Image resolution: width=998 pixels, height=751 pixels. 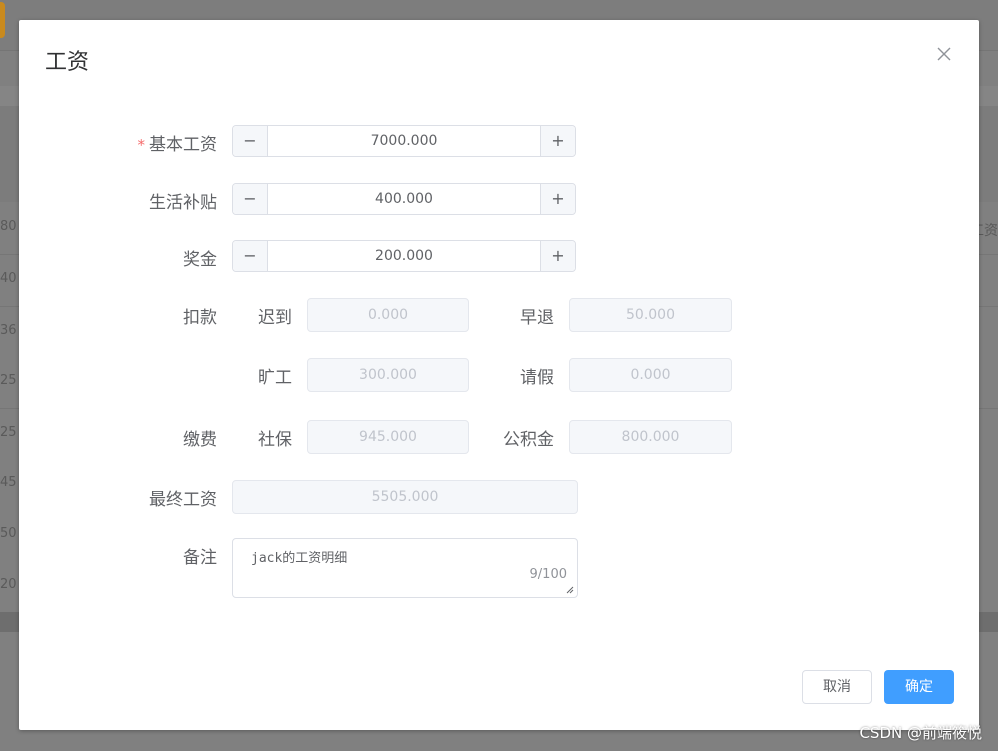 What do you see at coordinates (8, 226) in the screenshot?
I see `row-value: 80` at bounding box center [8, 226].